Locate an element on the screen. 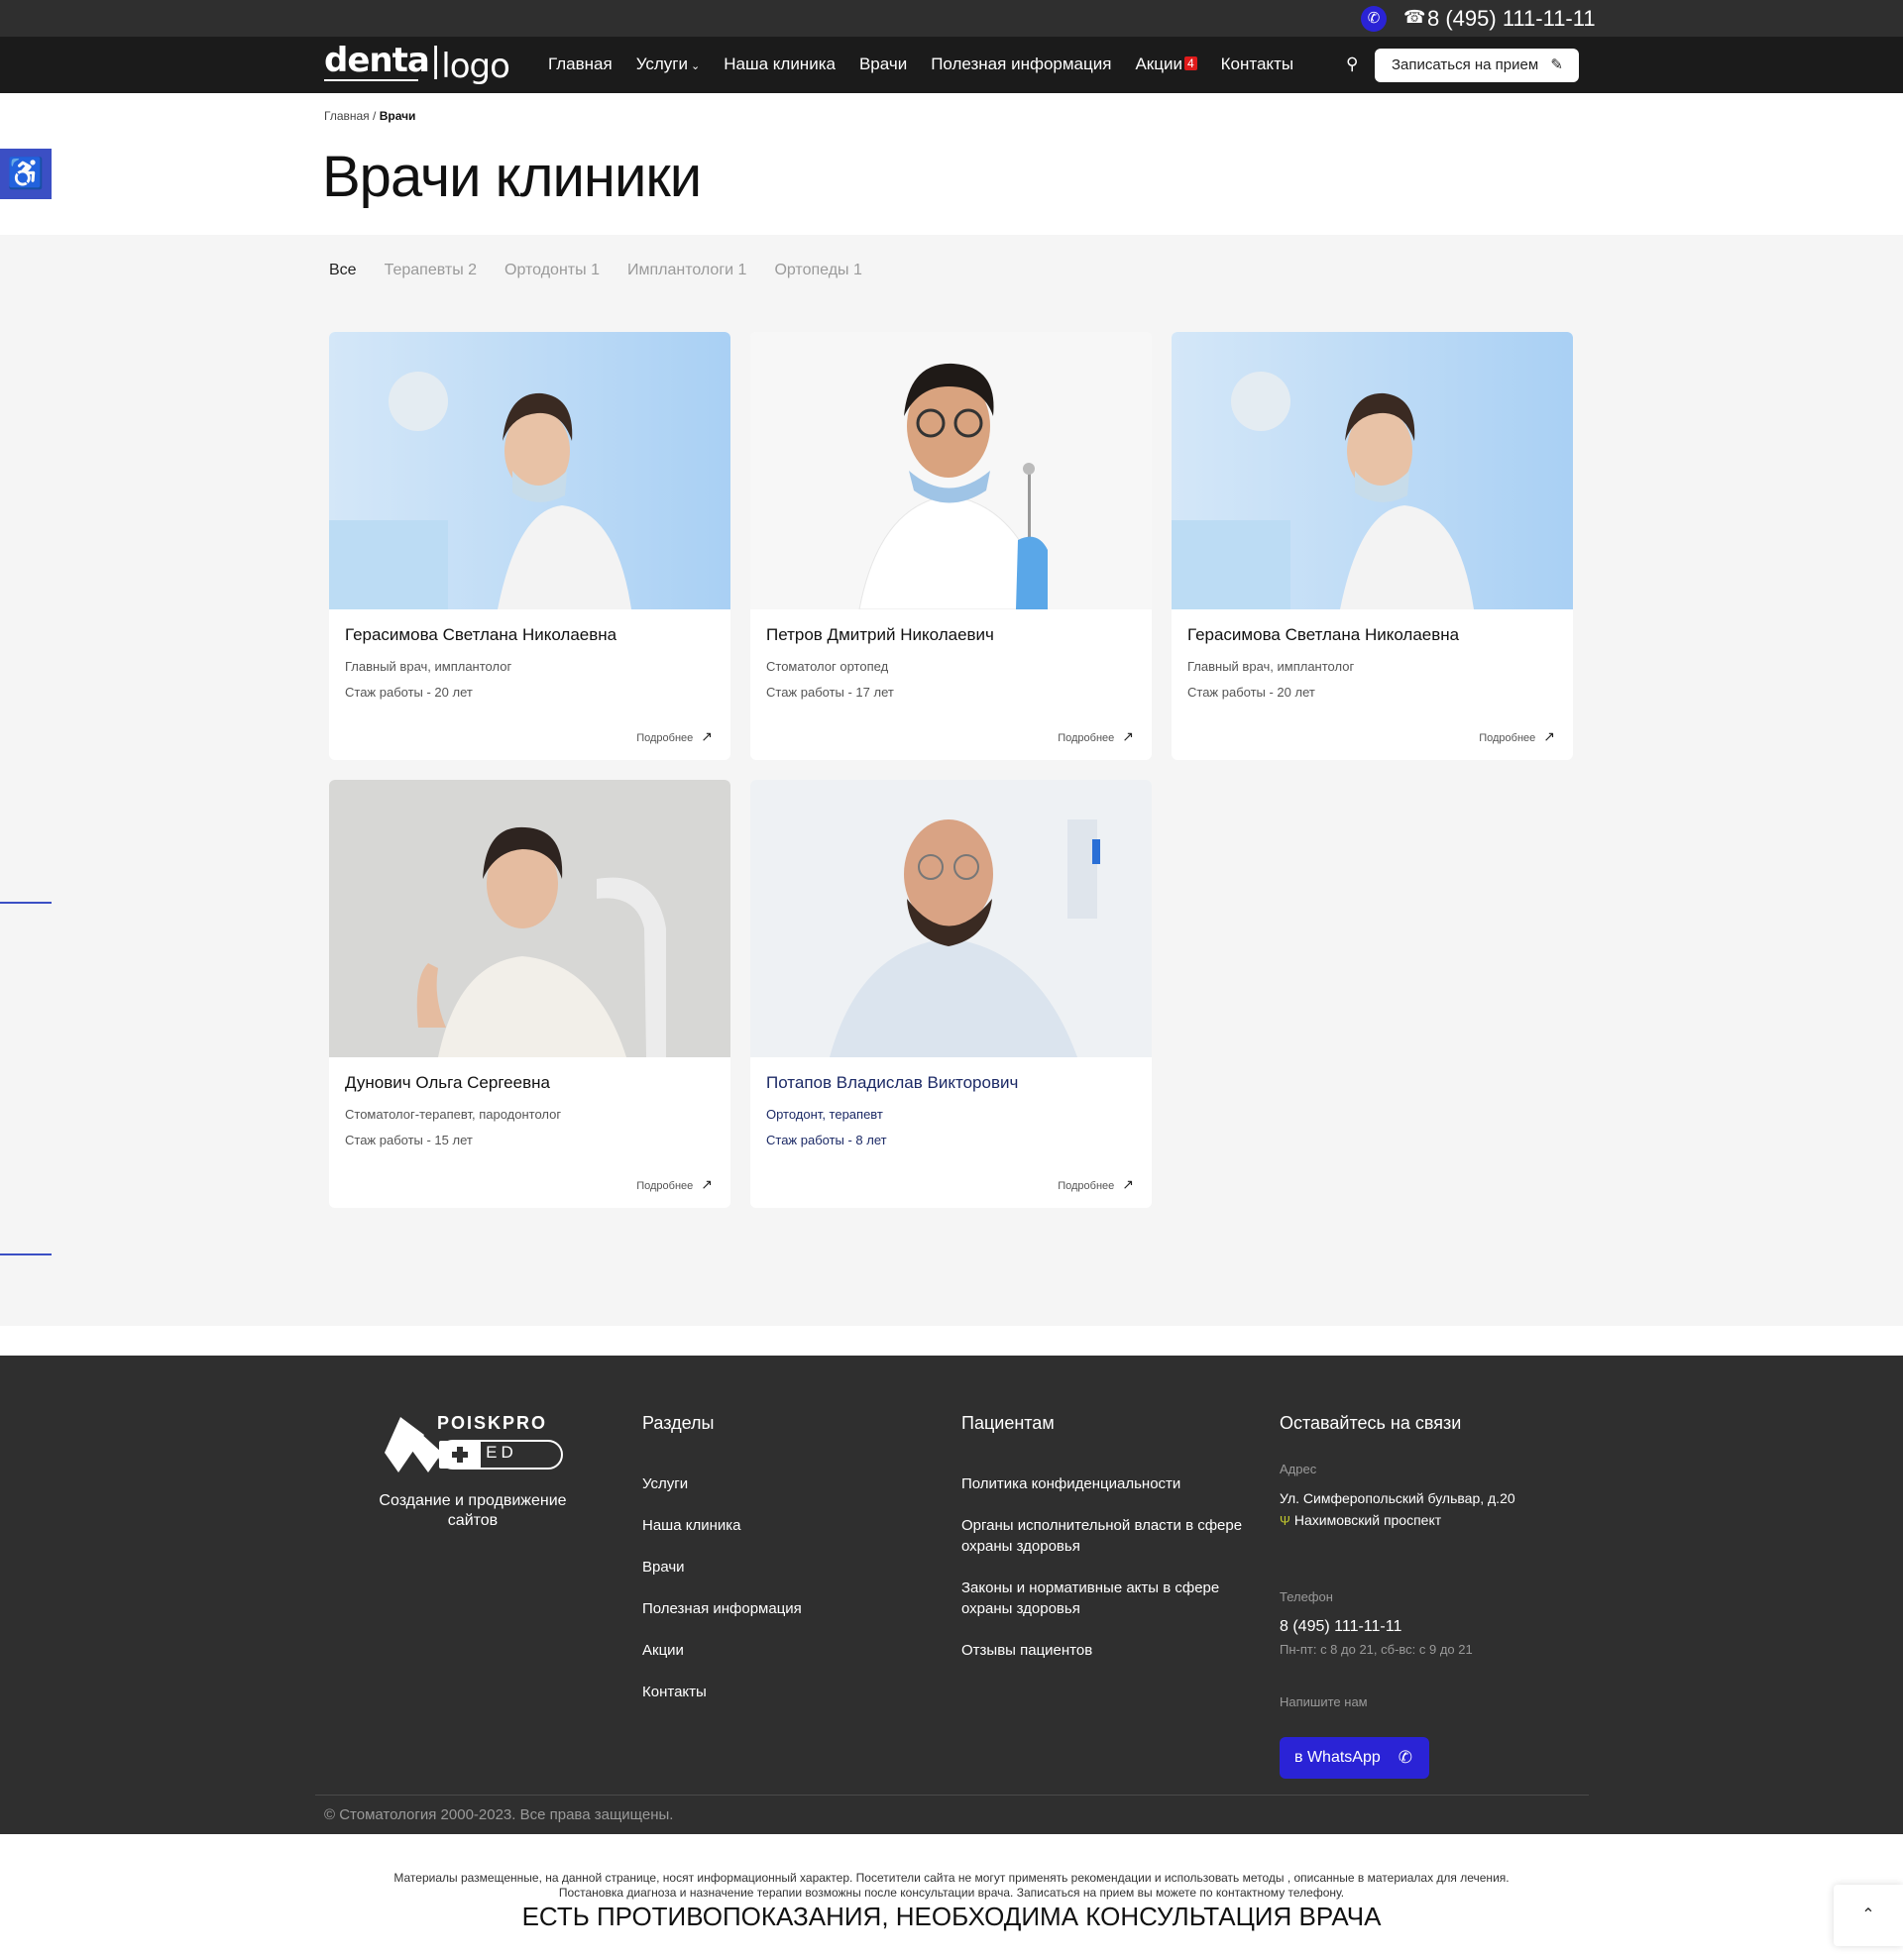 The width and height of the screenshot is (1903, 1960). logo-part2: logo is located at coordinates (475, 66).